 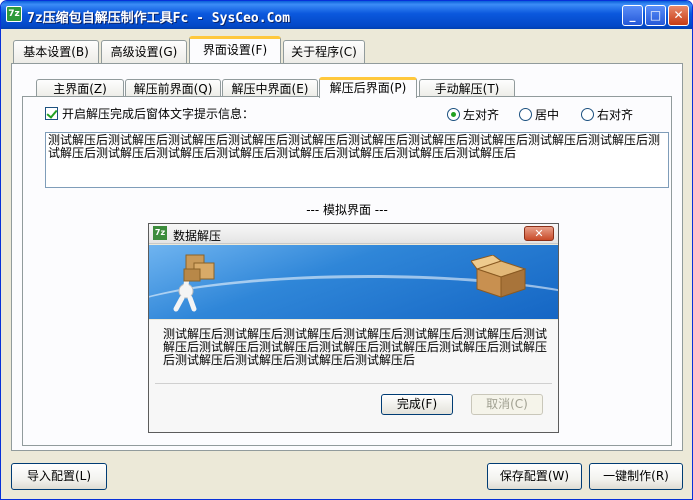 I want to click on dialog-title: 数据解压, so click(x=197, y=236).